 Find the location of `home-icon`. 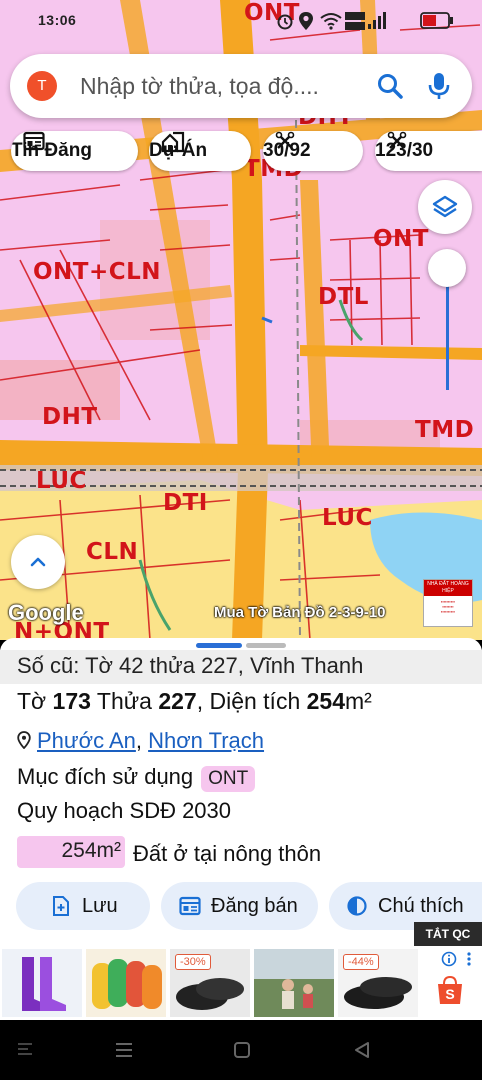

home-icon is located at coordinates (242, 1050).